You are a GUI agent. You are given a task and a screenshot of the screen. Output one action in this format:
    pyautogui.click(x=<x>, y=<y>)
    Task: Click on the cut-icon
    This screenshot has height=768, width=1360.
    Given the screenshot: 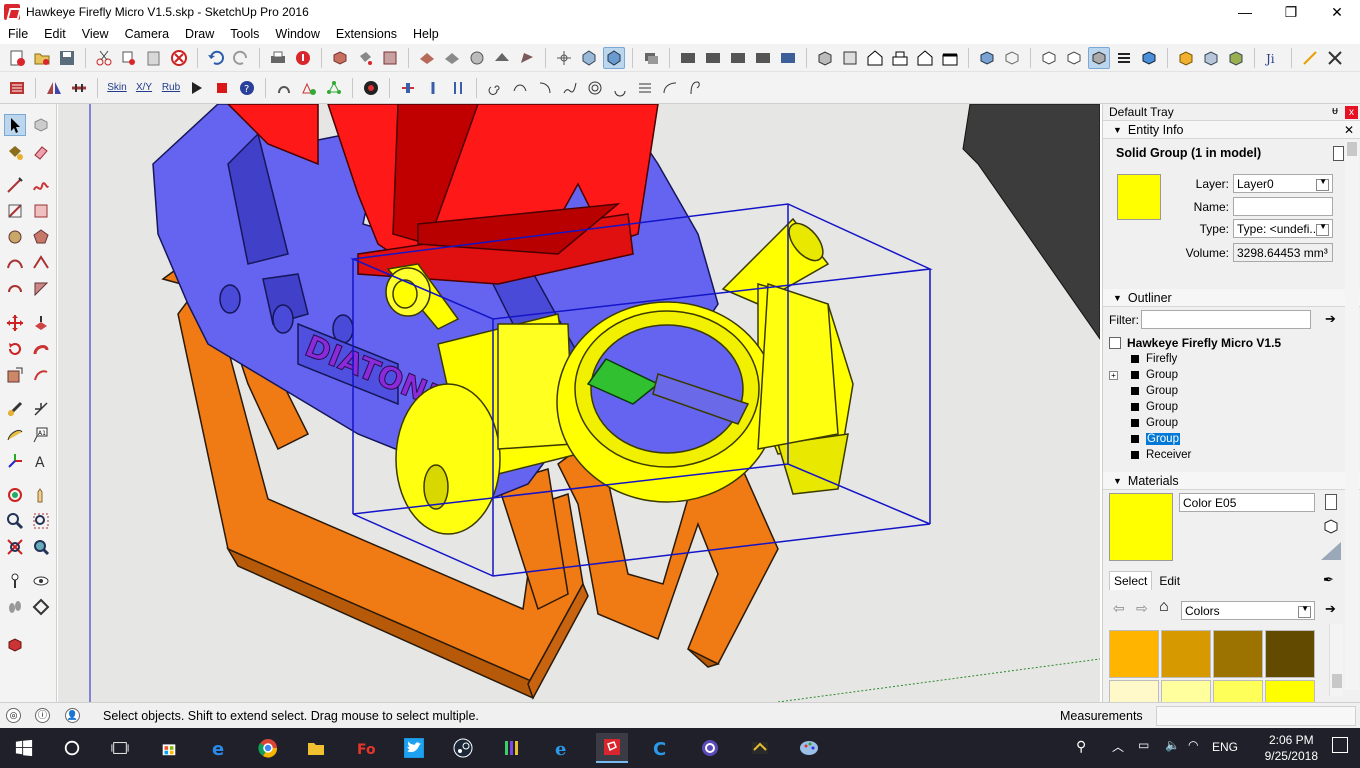 What is the action you would take?
    pyautogui.click(x=104, y=58)
    